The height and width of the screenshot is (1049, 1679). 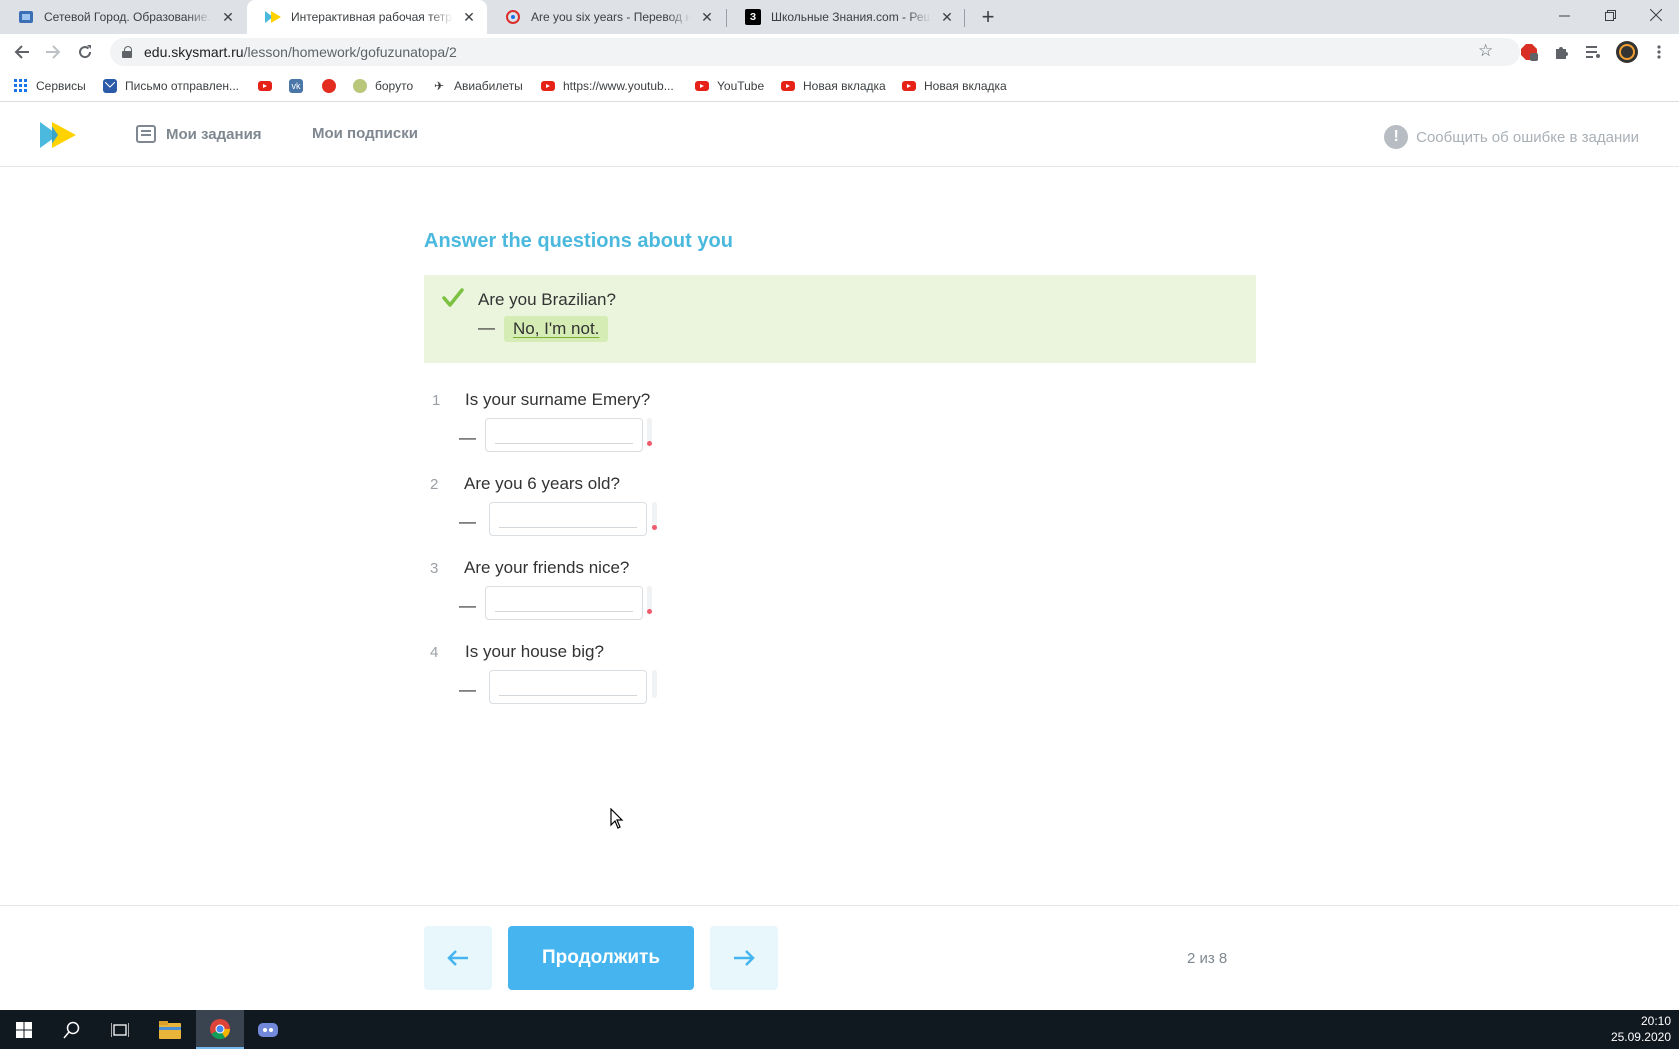 What do you see at coordinates (50, 86) in the screenshot?
I see `bookmark-services: Сервисы` at bounding box center [50, 86].